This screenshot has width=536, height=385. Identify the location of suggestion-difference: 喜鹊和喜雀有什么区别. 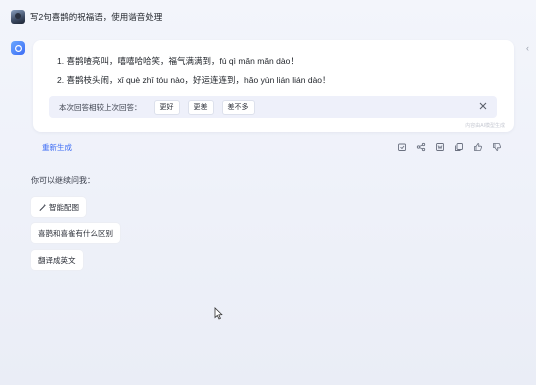
(75, 233).